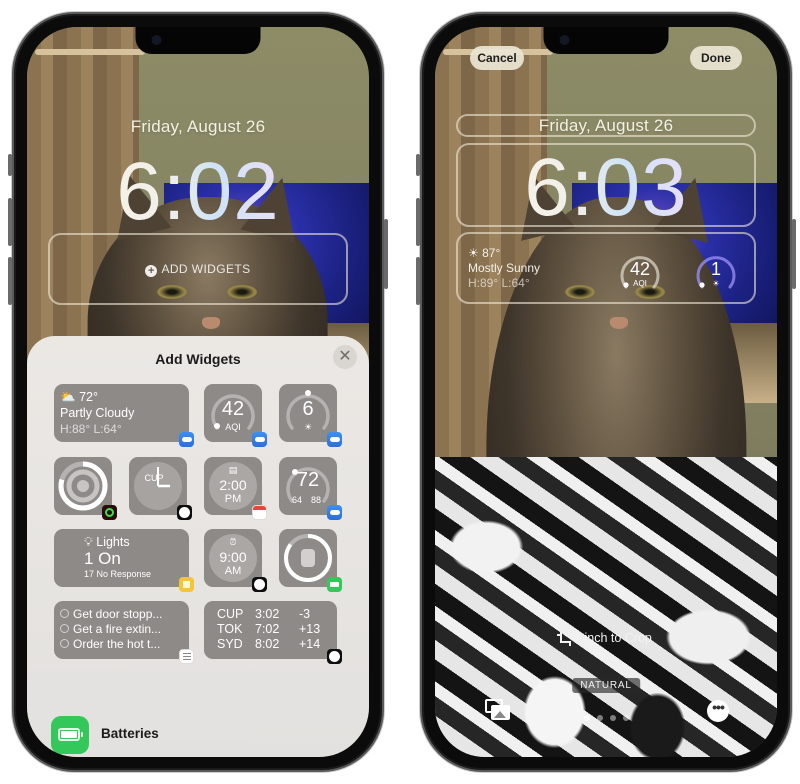 The height and width of the screenshot is (784, 800). I want to click on lights-sub: 17 No Response, so click(118, 574).